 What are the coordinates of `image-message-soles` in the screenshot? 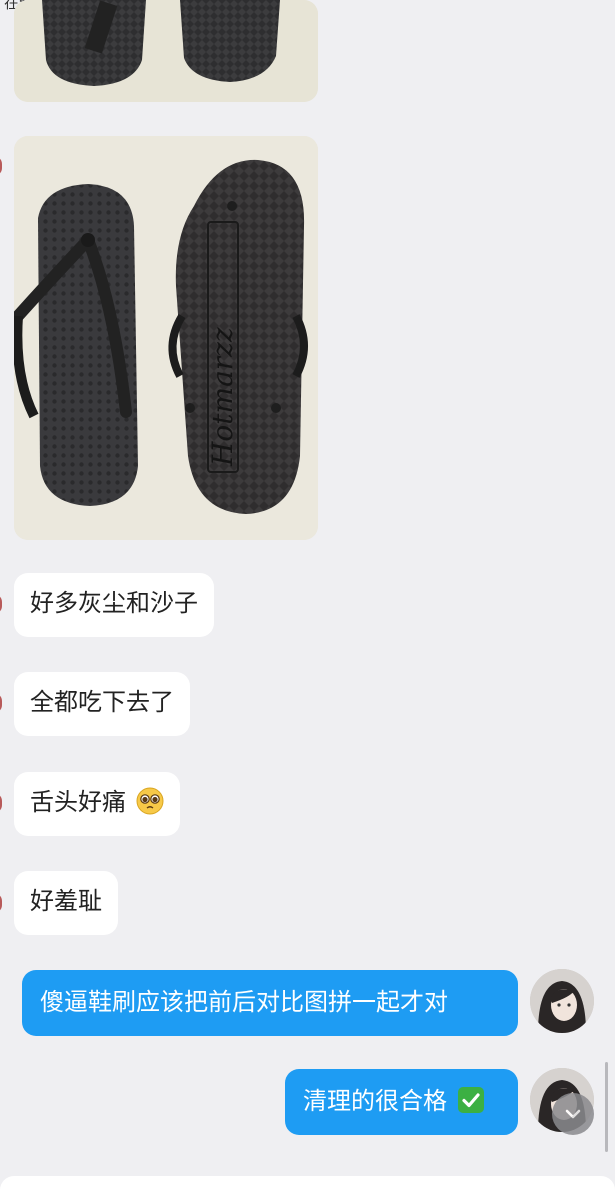 It's located at (166, 51).